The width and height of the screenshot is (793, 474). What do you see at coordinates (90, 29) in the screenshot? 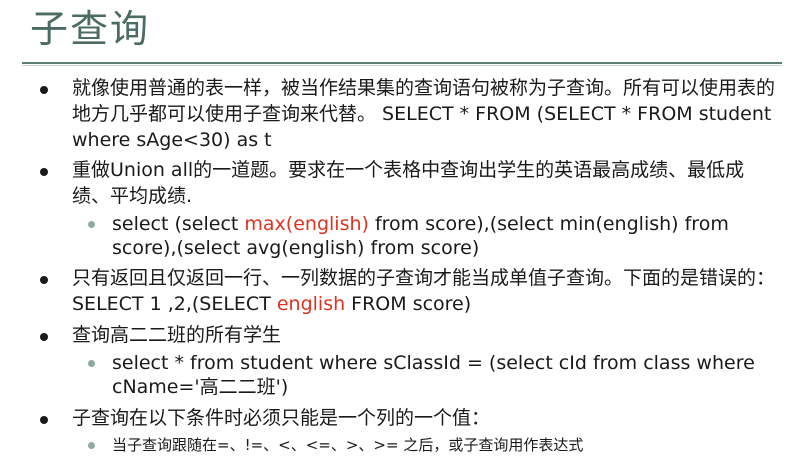
I see `slide-title: 子查询` at bounding box center [90, 29].